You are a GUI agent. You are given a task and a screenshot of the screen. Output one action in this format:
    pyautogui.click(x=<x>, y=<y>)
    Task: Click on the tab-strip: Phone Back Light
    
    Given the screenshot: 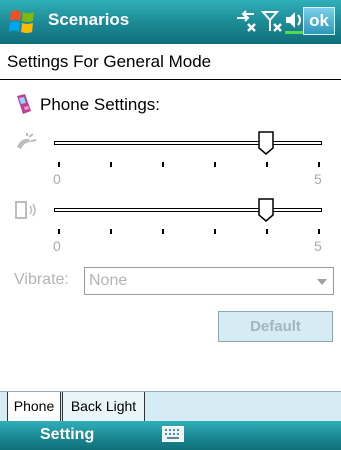 What is the action you would take?
    pyautogui.click(x=170, y=406)
    